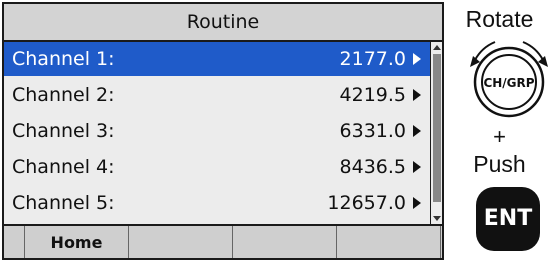  I want to click on channel-frequency: 12657.0, so click(366, 203).